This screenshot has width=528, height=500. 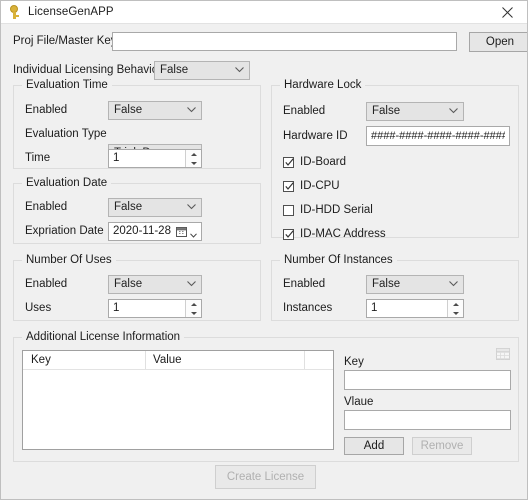 What do you see at coordinates (38, 158) in the screenshot?
I see `eval-time-label: Time` at bounding box center [38, 158].